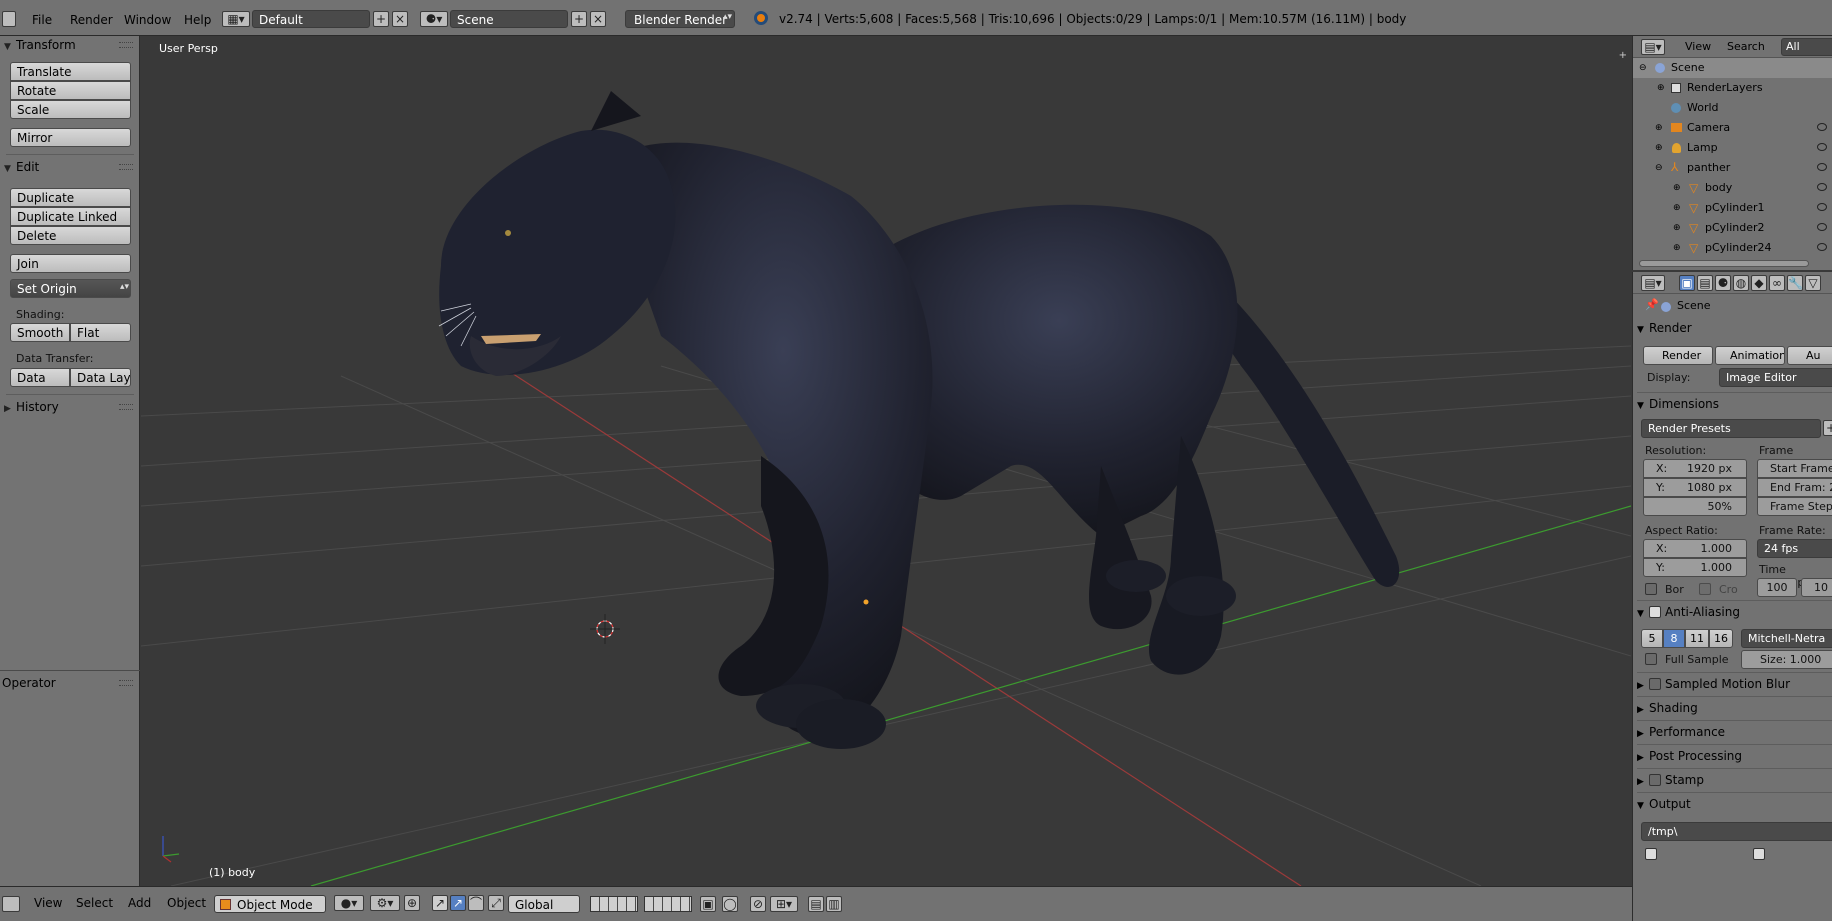 The image size is (1832, 921). I want to click on panel-motion-blur-header: ▶ Sampled Motion Blur, so click(1713, 684).